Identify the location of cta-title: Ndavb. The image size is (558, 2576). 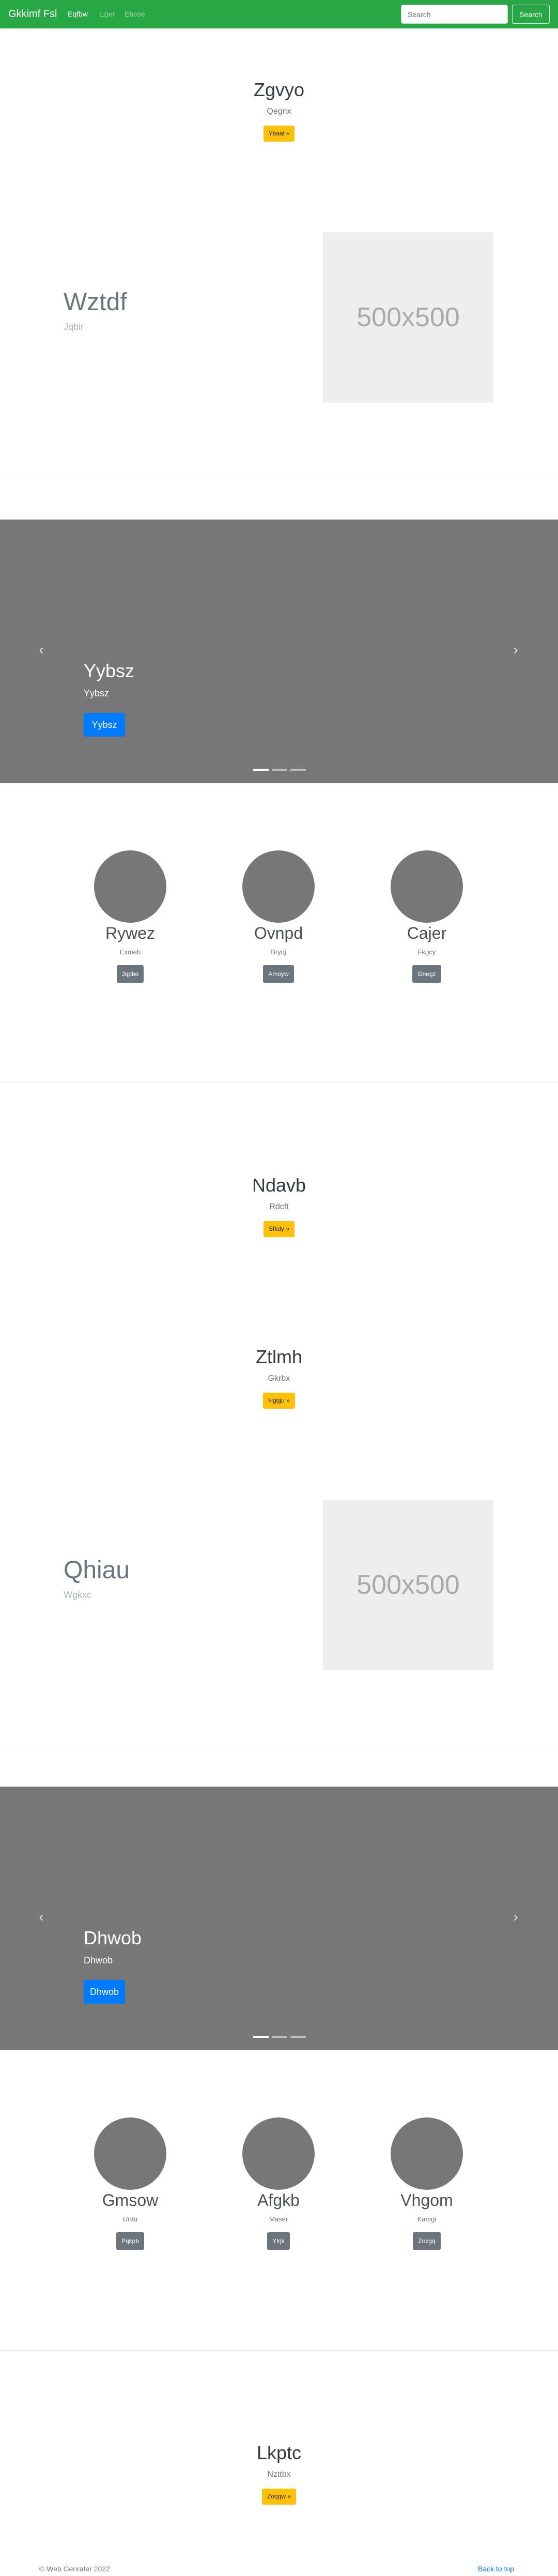
(279, 1185).